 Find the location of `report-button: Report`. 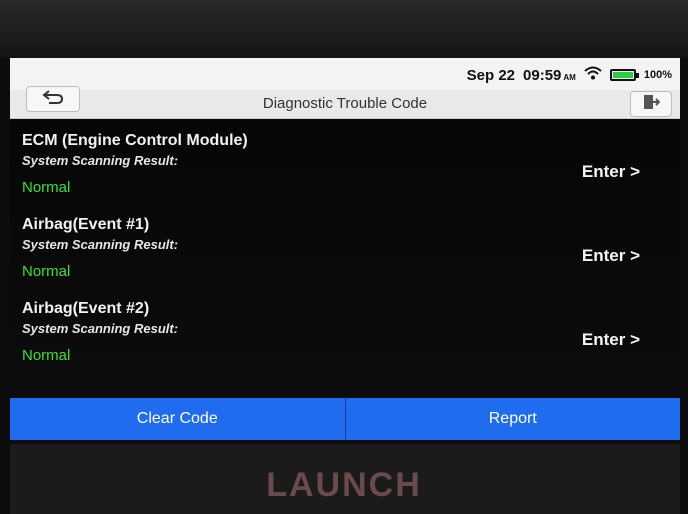

report-button: Report is located at coordinates (512, 419).